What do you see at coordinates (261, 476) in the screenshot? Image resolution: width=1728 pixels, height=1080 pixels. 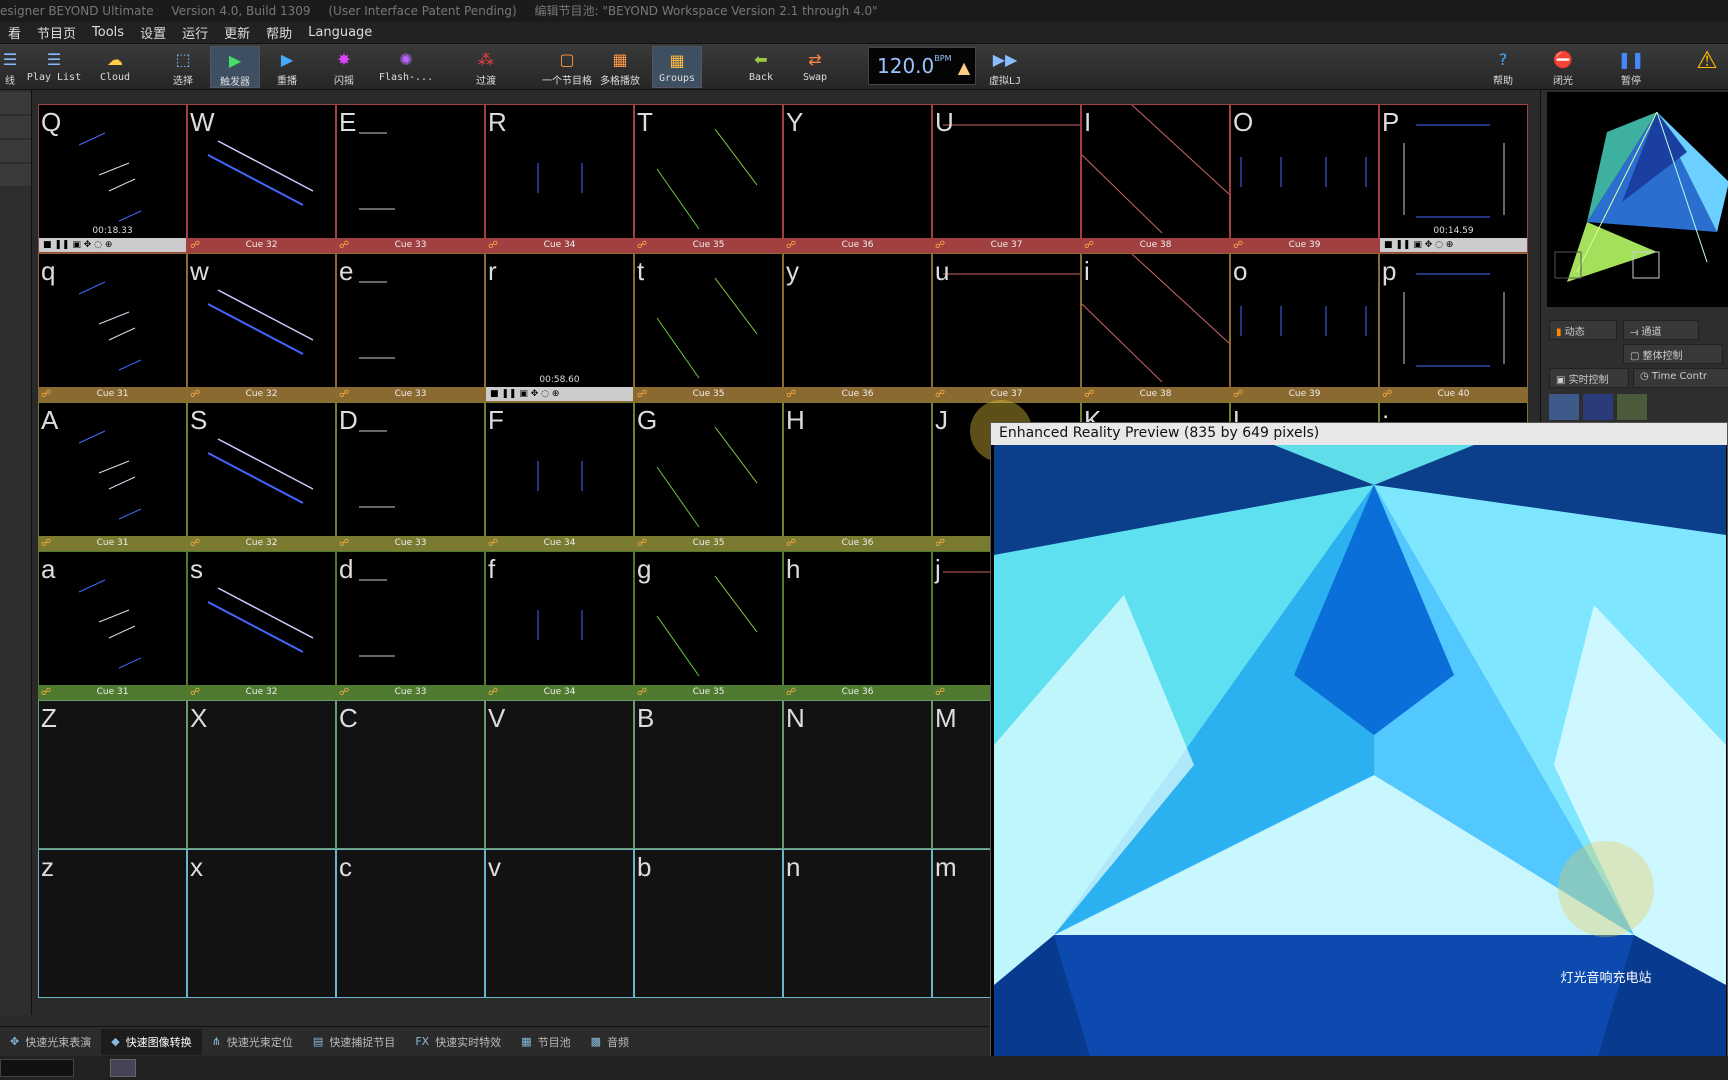 I see `cue-cell-S: S ☍ Cue 32` at bounding box center [261, 476].